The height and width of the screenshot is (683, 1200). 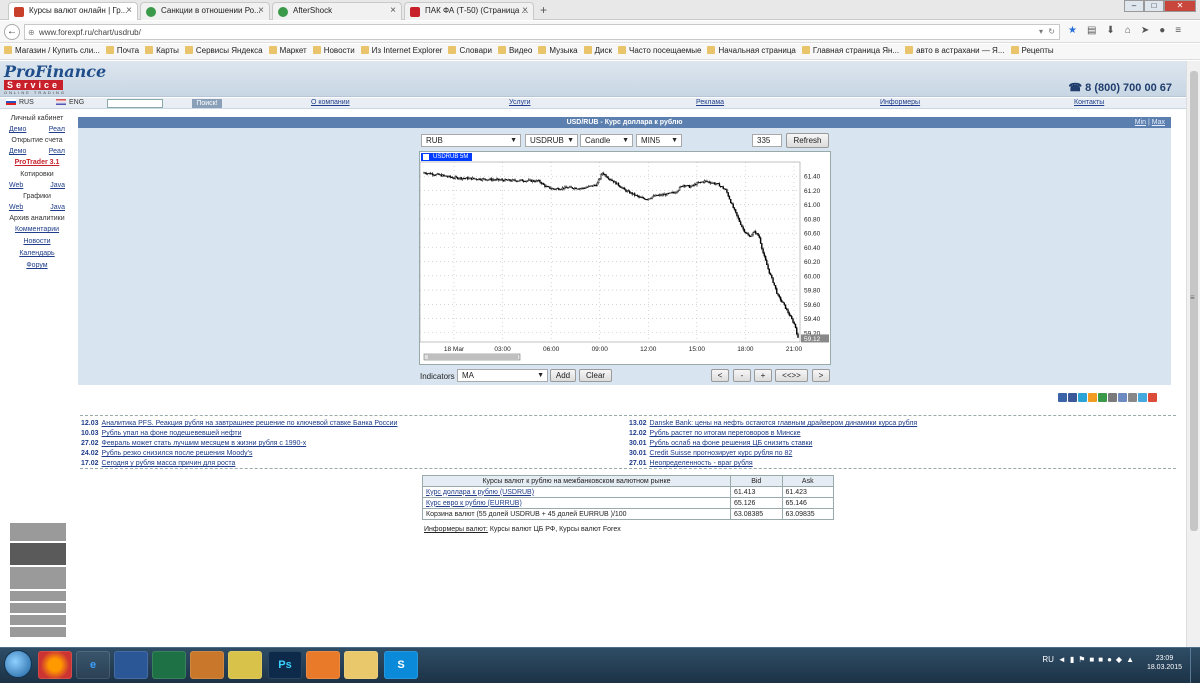 I want to click on ie-icon: e, so click(x=93, y=665).